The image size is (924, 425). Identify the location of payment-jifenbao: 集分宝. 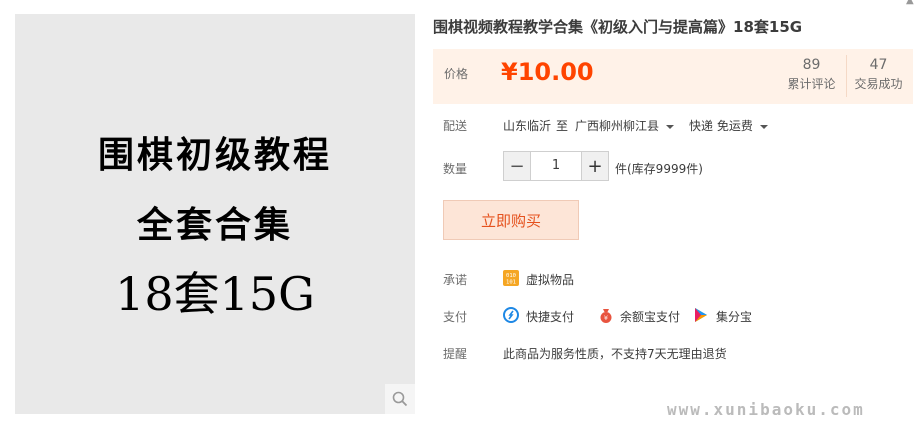
(734, 316).